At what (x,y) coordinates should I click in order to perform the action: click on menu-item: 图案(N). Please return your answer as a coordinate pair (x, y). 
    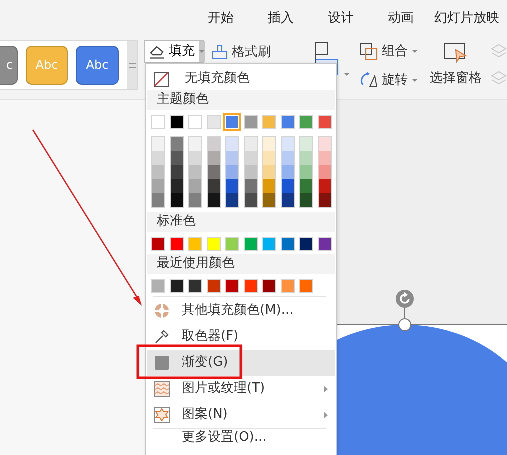
    Looking at the image, I should click on (241, 415).